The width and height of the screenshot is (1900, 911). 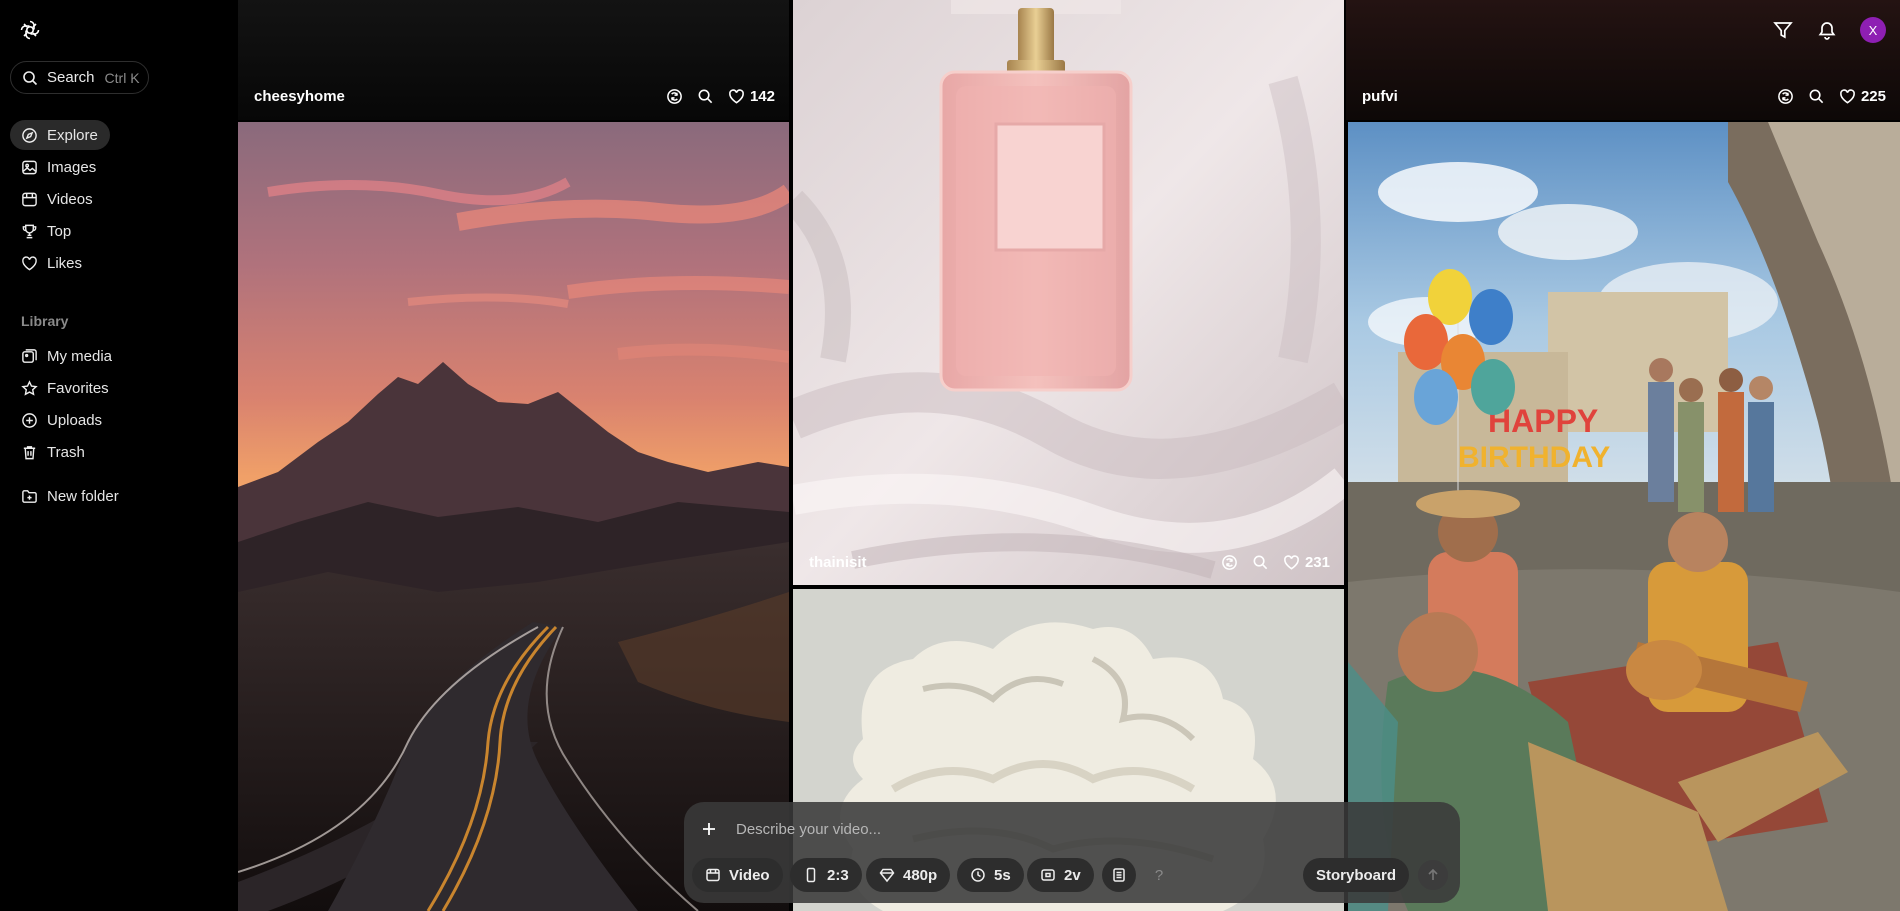 I want to click on media-icon, so click(x=29, y=355).